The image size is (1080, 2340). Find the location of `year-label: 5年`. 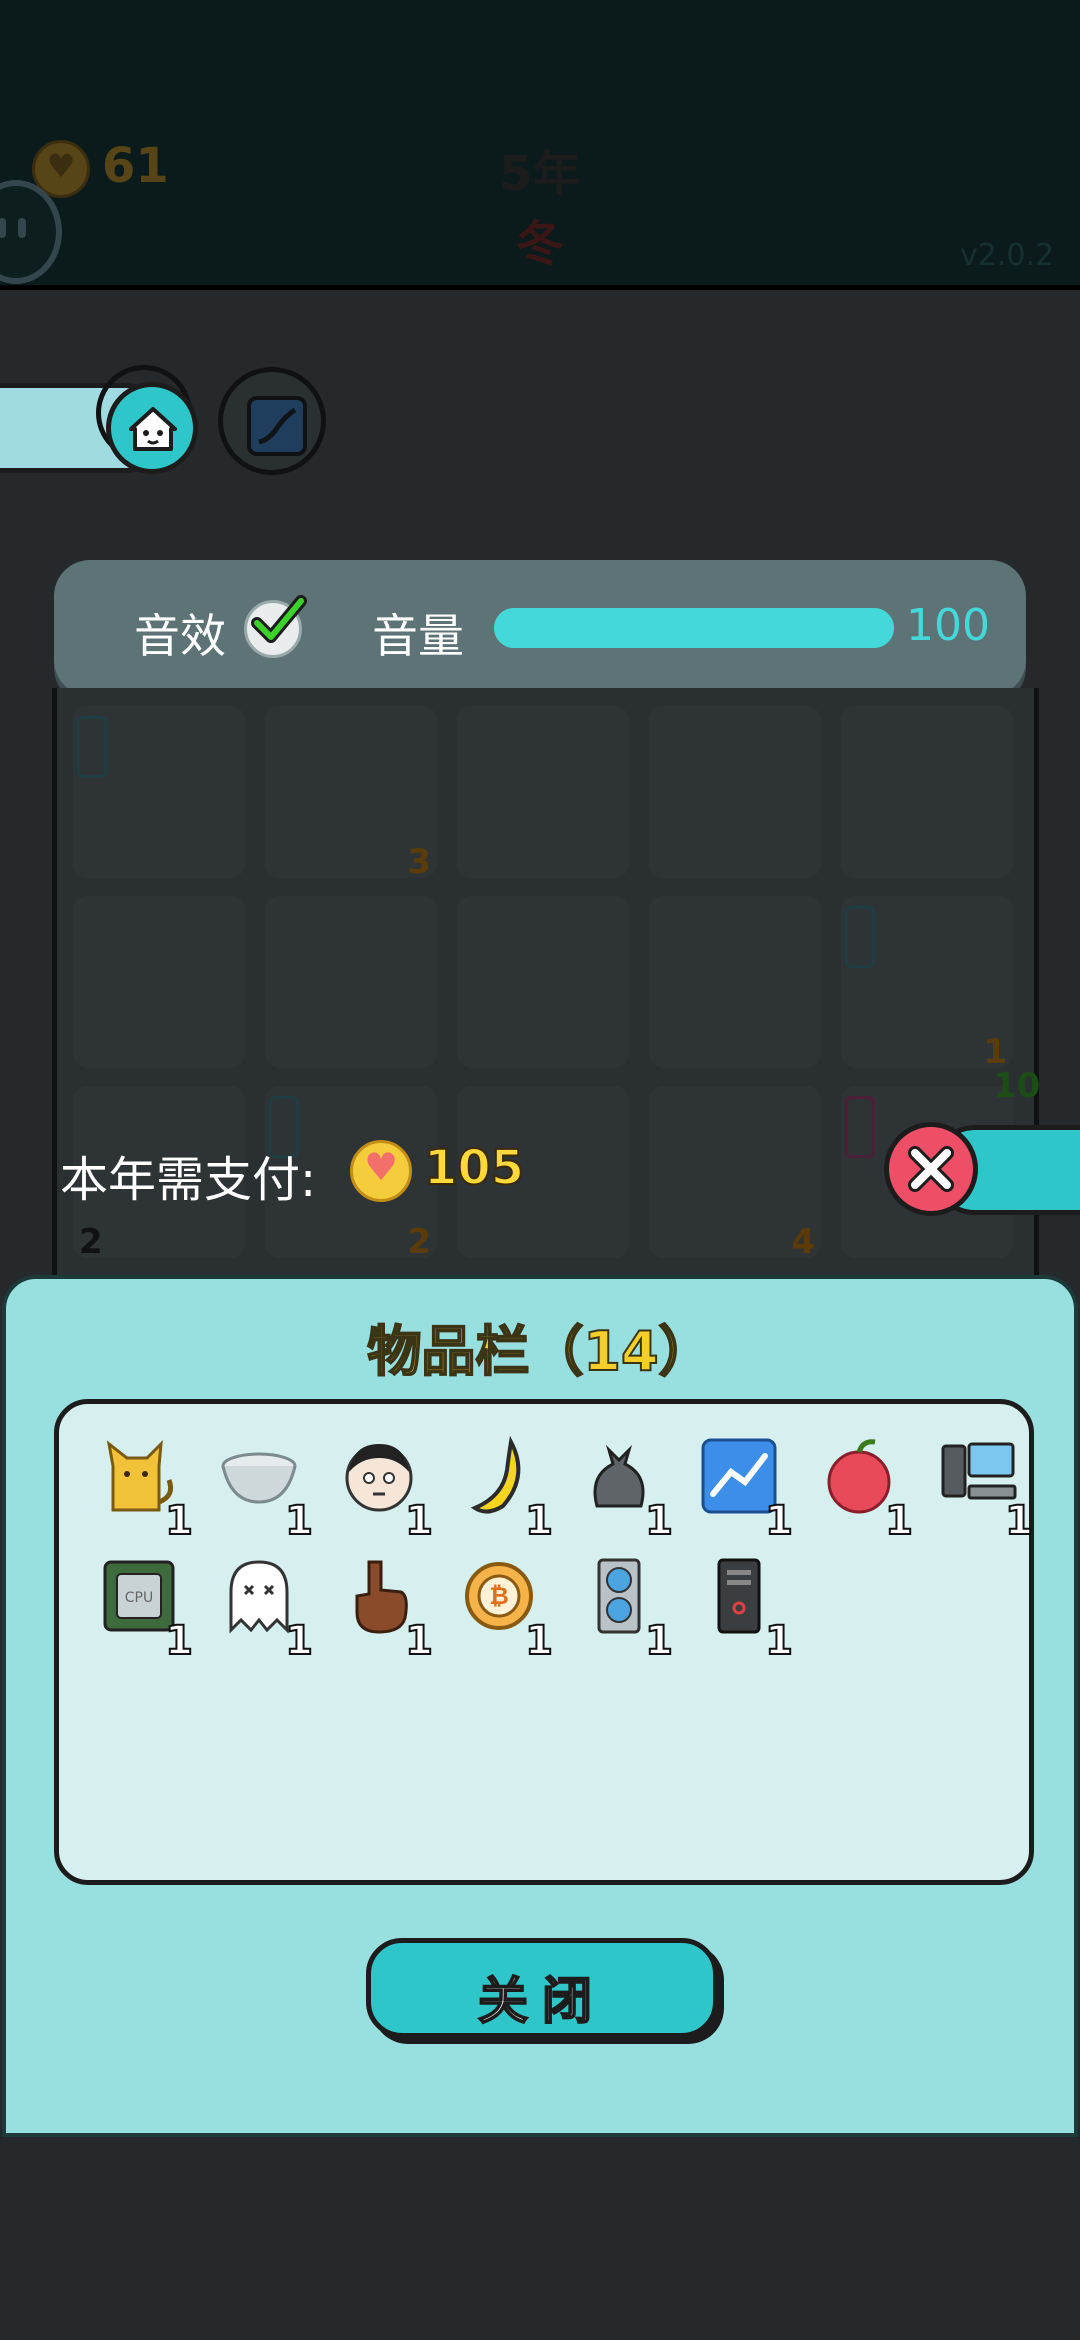

year-label: 5年 is located at coordinates (540, 174).